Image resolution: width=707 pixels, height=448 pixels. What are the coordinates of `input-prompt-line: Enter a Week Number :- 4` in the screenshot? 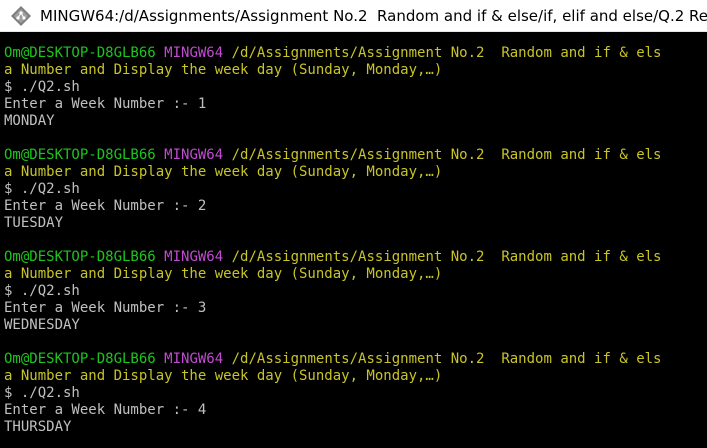 It's located at (105, 410).